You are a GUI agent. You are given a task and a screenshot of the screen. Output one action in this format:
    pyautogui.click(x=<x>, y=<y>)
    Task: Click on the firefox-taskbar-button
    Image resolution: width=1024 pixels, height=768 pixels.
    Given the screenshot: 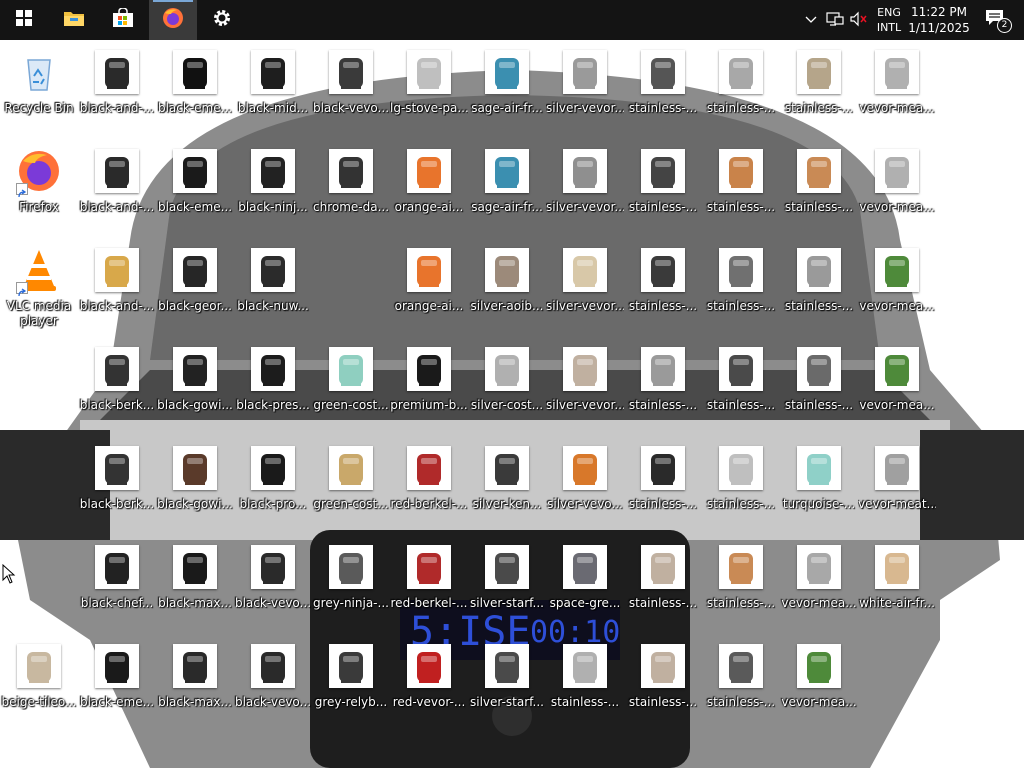 What is the action you would take?
    pyautogui.click(x=173, y=20)
    